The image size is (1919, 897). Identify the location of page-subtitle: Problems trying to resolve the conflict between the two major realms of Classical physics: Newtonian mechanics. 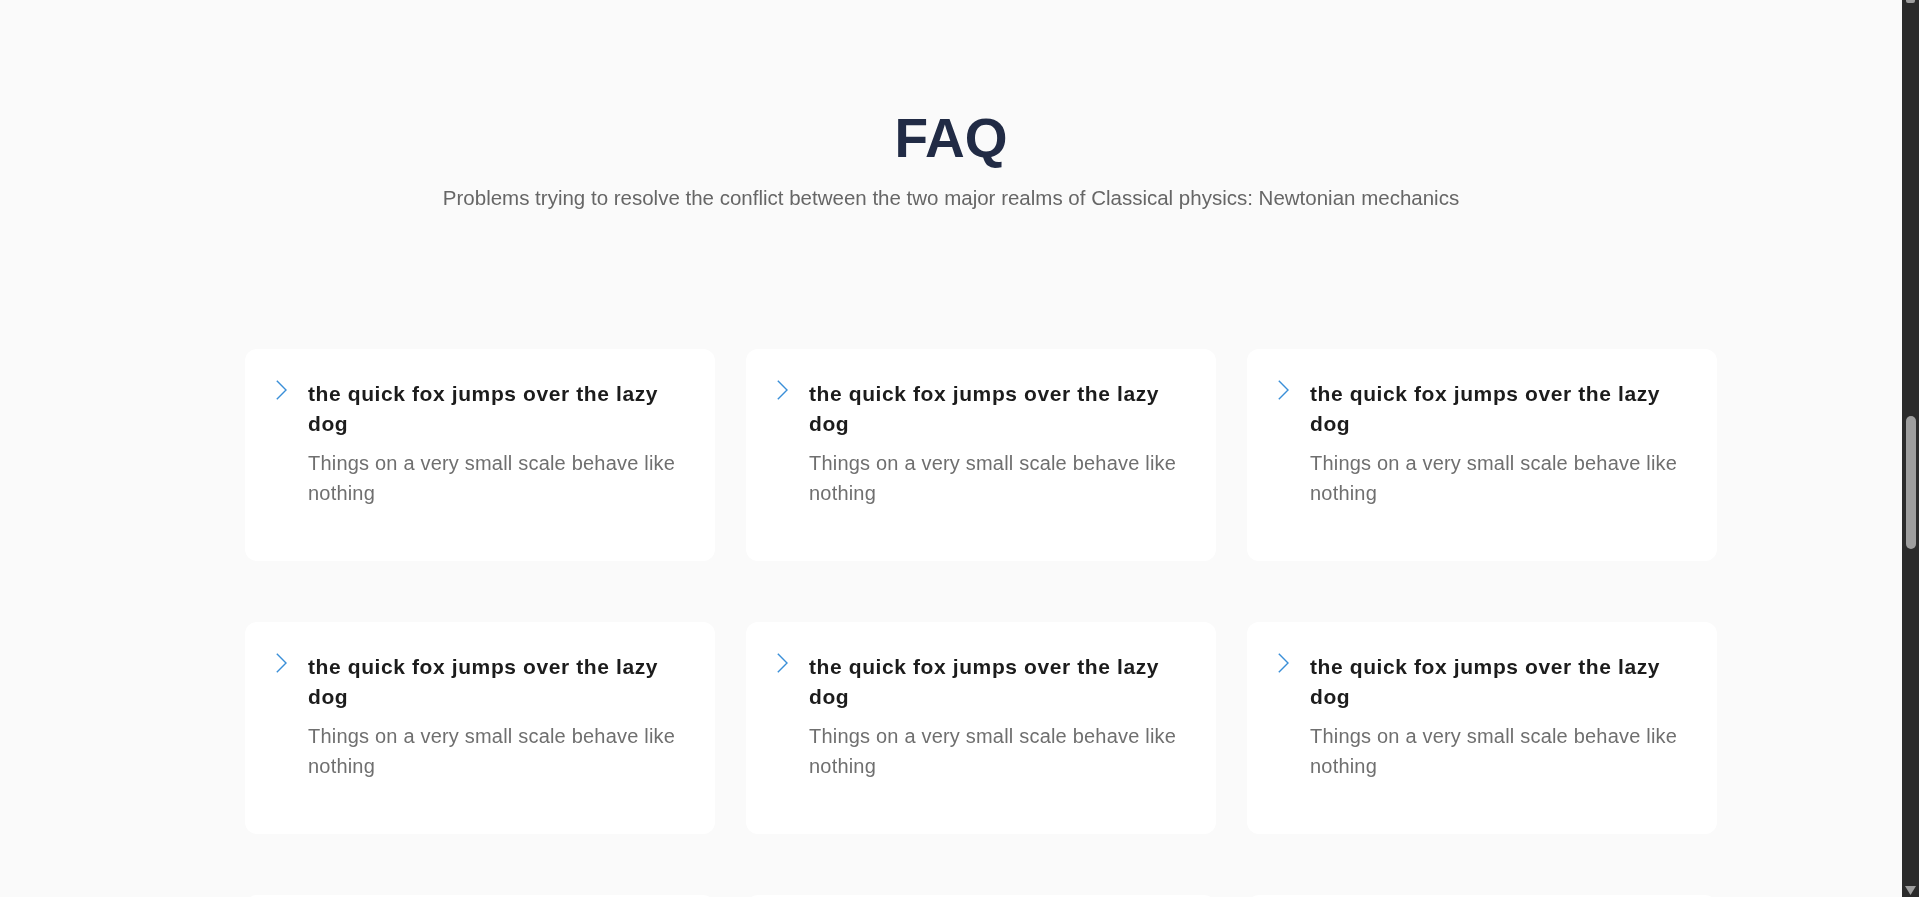
(951, 197).